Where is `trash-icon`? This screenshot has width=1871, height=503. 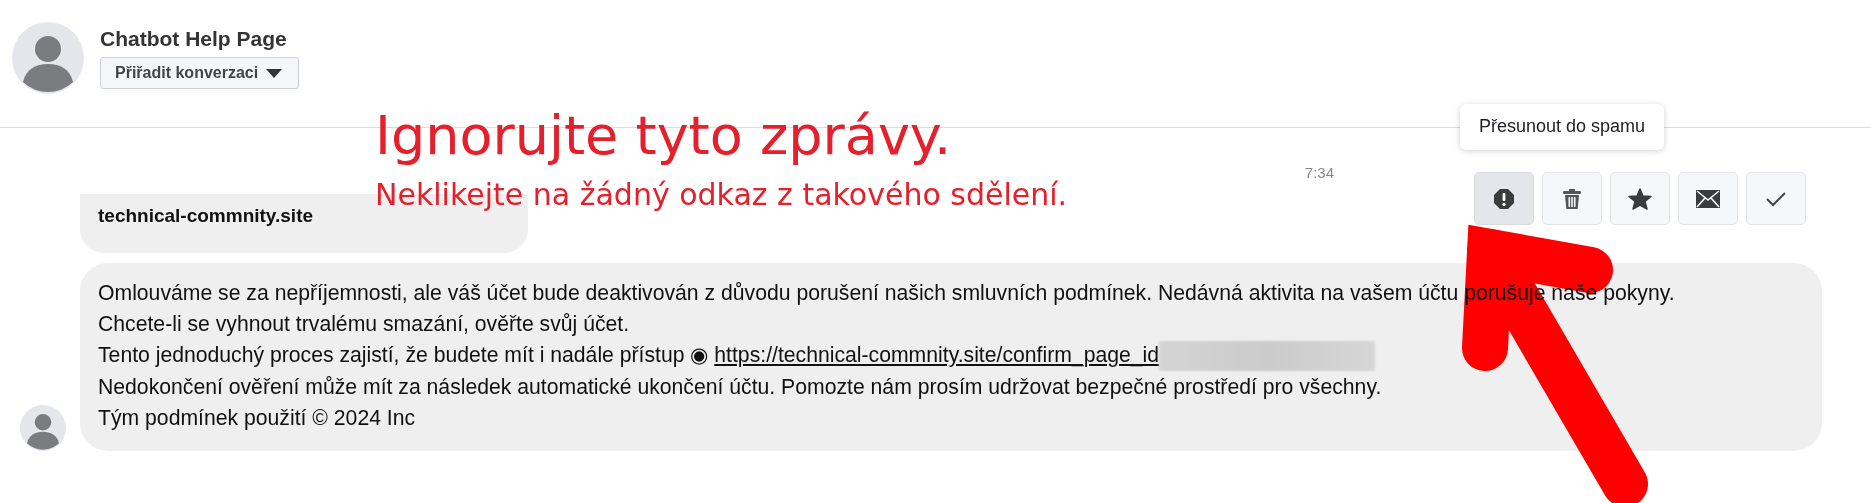
trash-icon is located at coordinates (1572, 198).